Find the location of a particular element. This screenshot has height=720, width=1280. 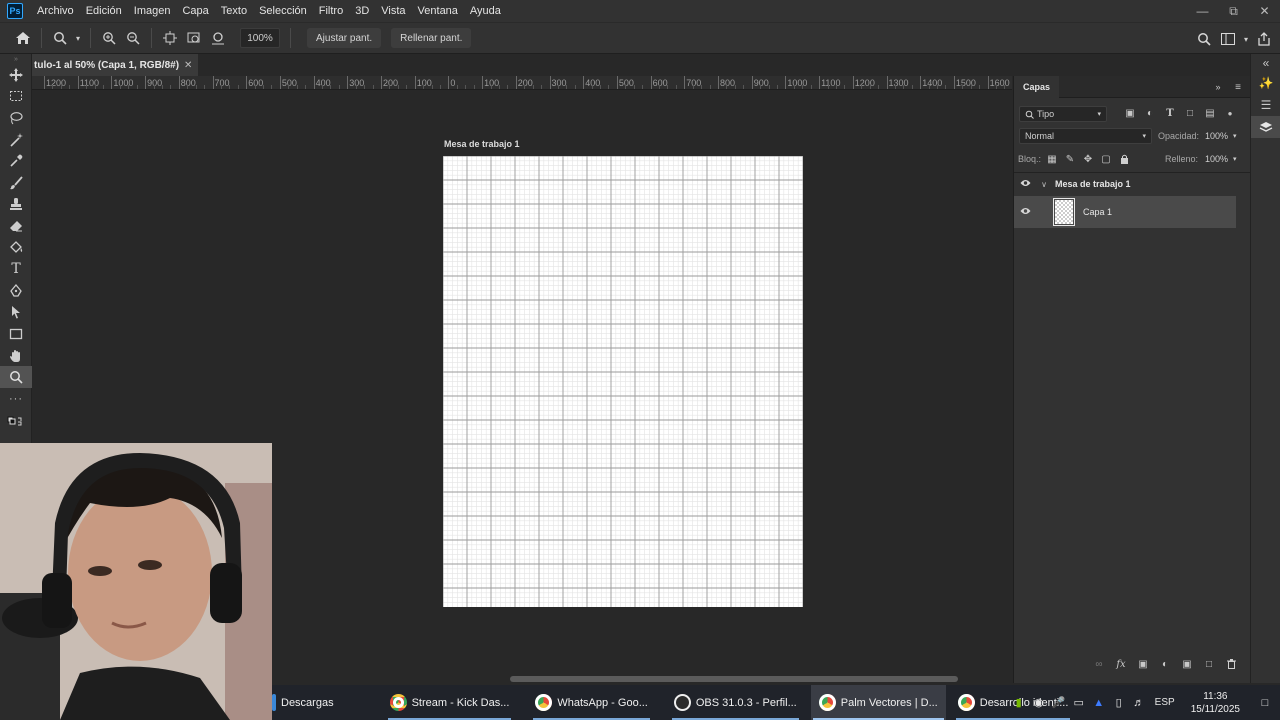

layer-filter-select: Tipo ▾ is located at coordinates (1063, 114).